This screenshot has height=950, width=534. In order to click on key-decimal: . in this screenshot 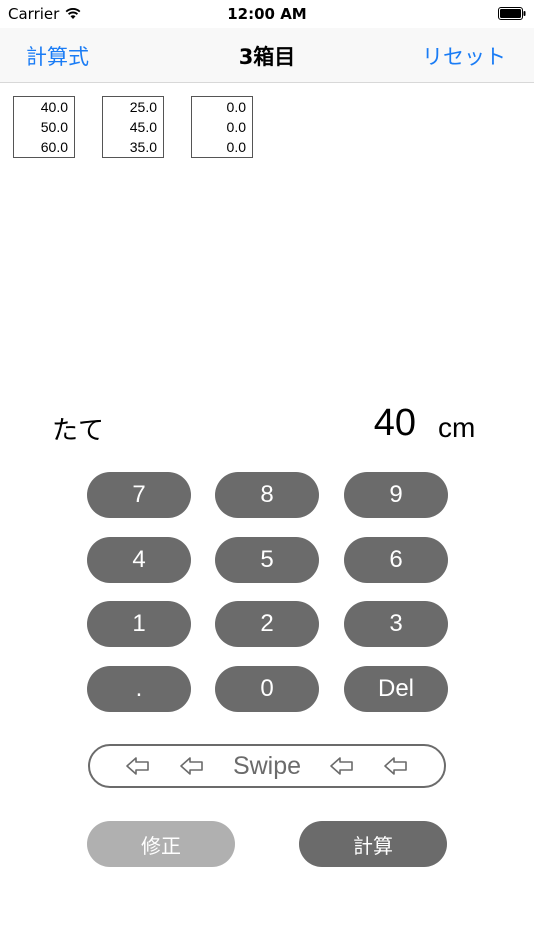, I will do `click(139, 689)`.